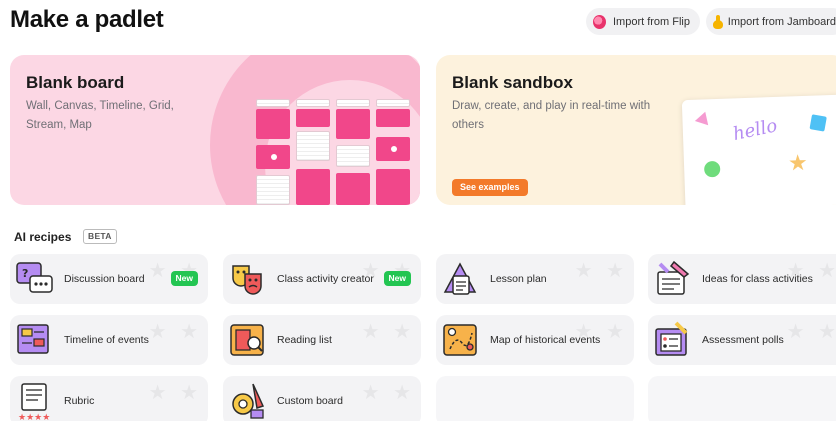 Image resolution: width=836 pixels, height=421 pixels. What do you see at coordinates (755, 130) in the screenshot?
I see `hello-doodle: hello` at bounding box center [755, 130].